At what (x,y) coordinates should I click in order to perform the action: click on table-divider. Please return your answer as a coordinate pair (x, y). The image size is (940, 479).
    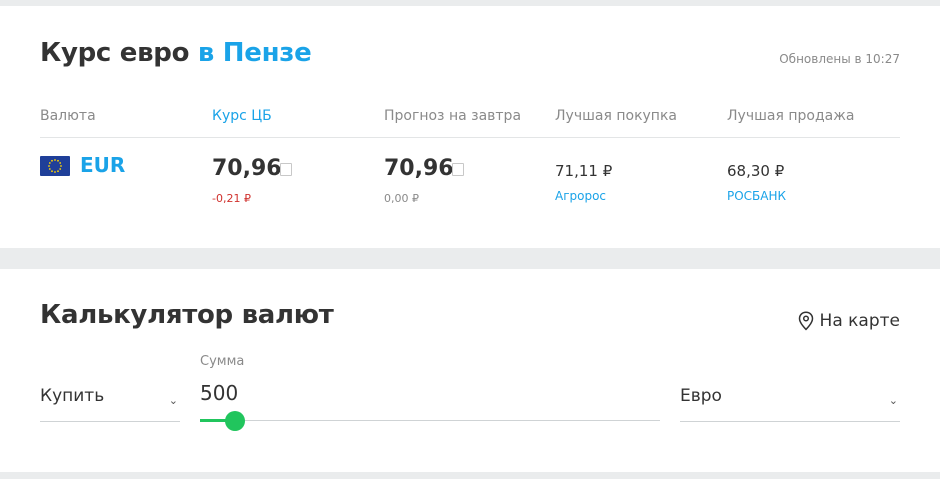
    Looking at the image, I should click on (470, 137).